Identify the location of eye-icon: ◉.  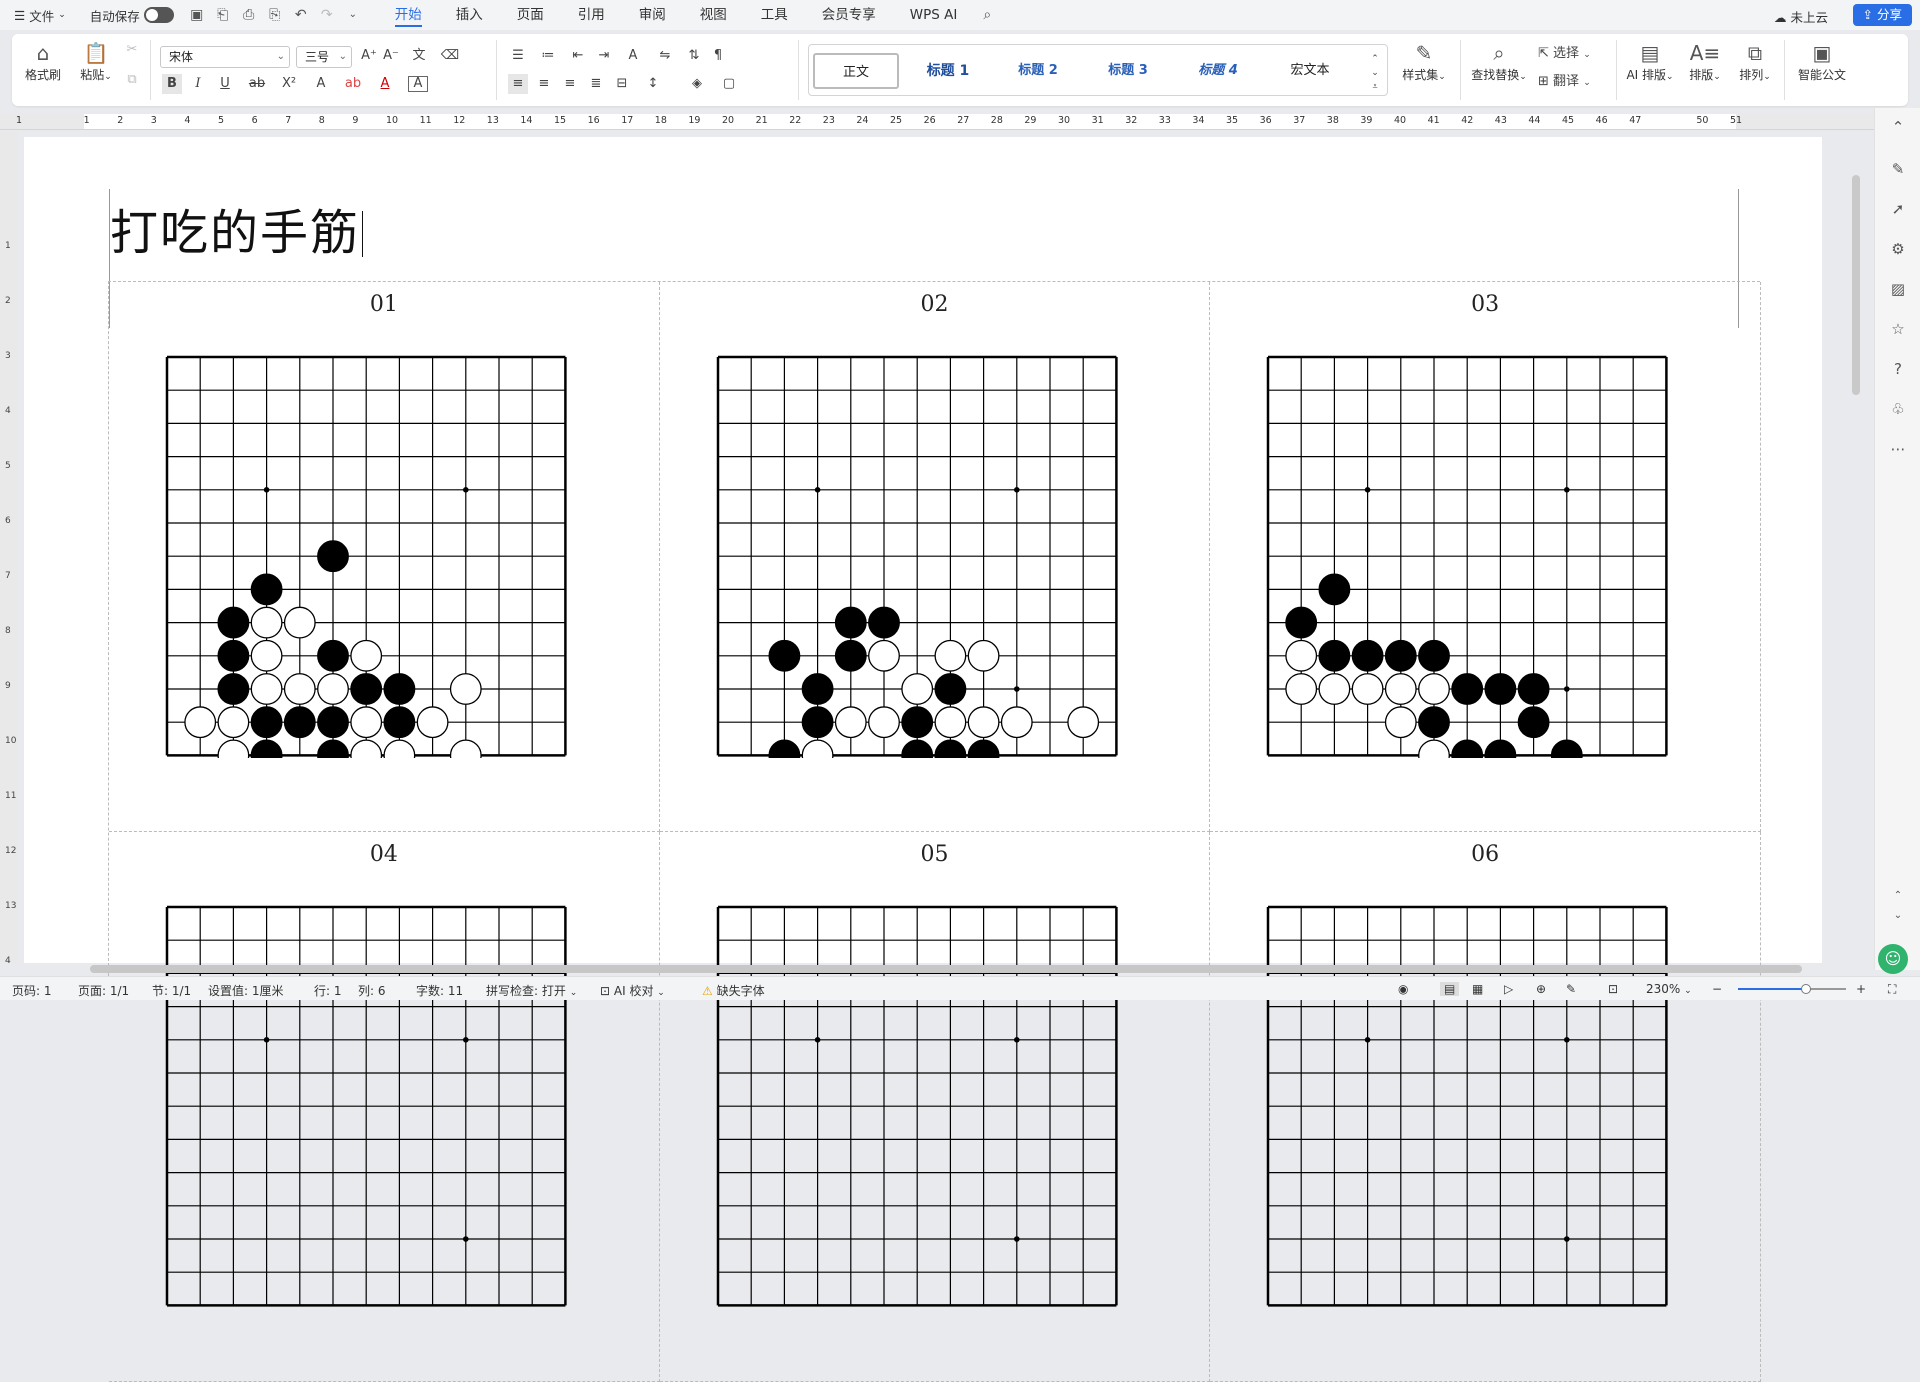
(1403, 989).